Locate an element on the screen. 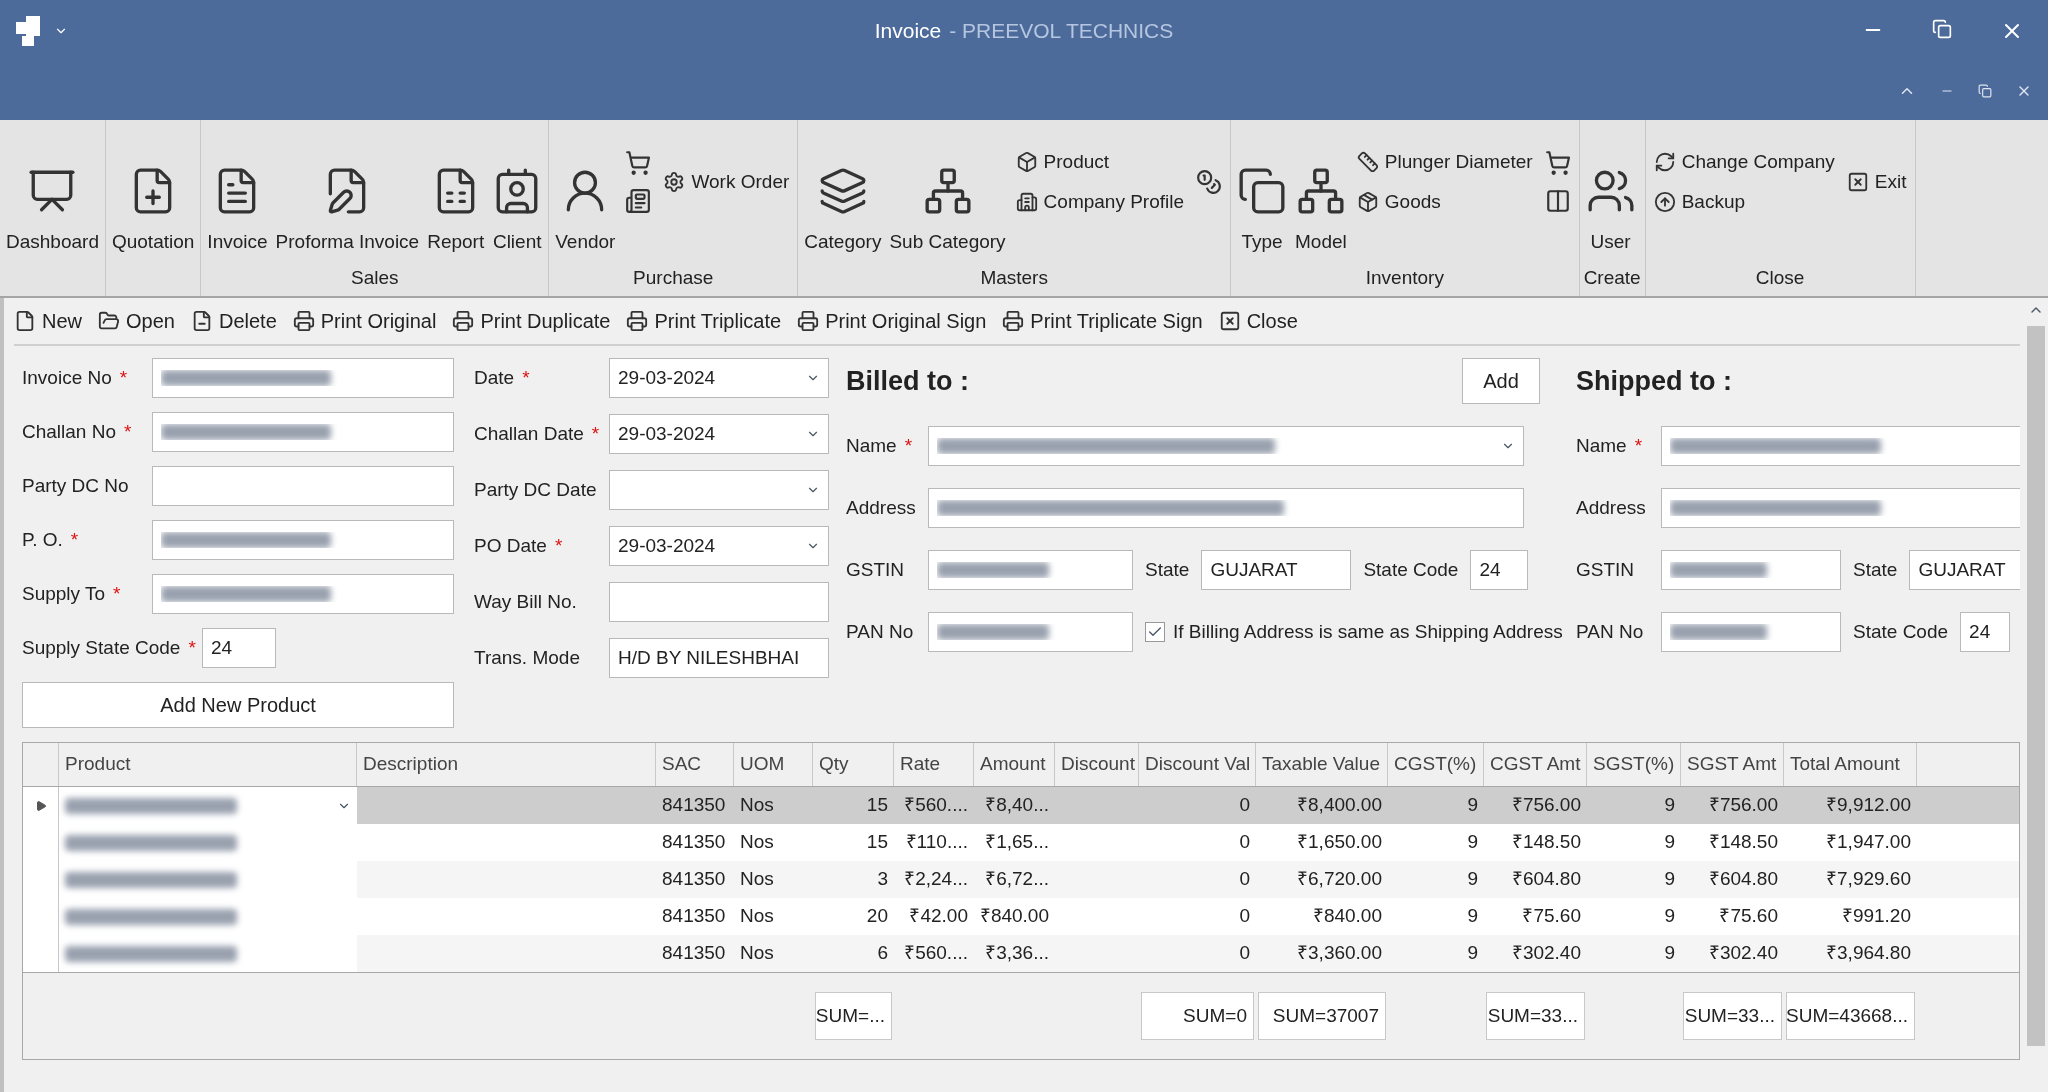  ribbon-button: Quotation is located at coordinates (153, 194).